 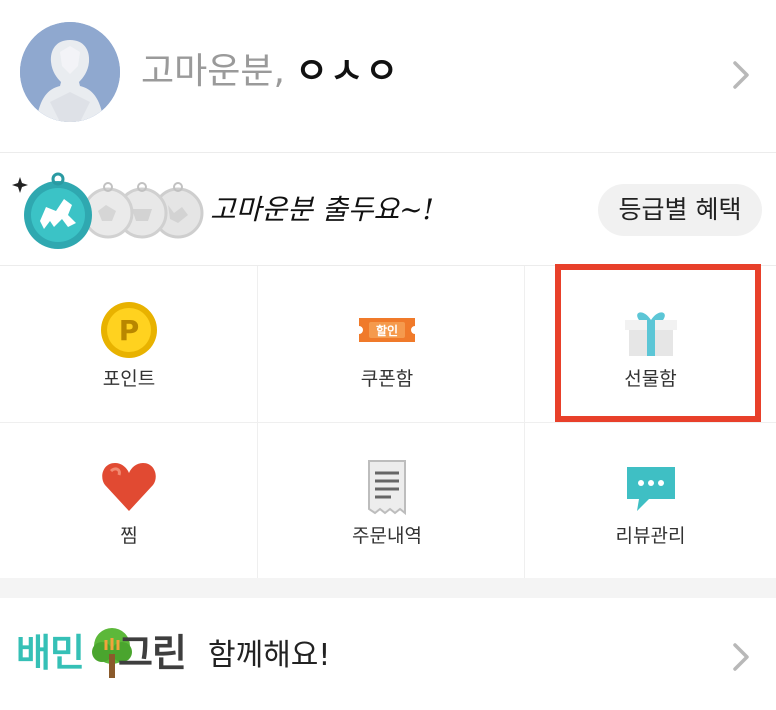 I want to click on point-coin-icon: P, so click(x=129, y=330).